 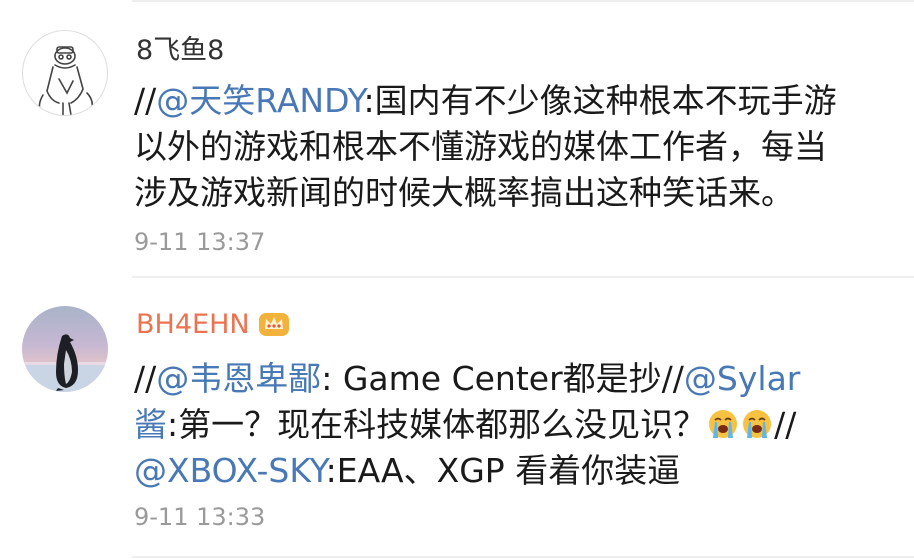 What do you see at coordinates (200, 517) in the screenshot?
I see `timestamp: 9-11 13:33` at bounding box center [200, 517].